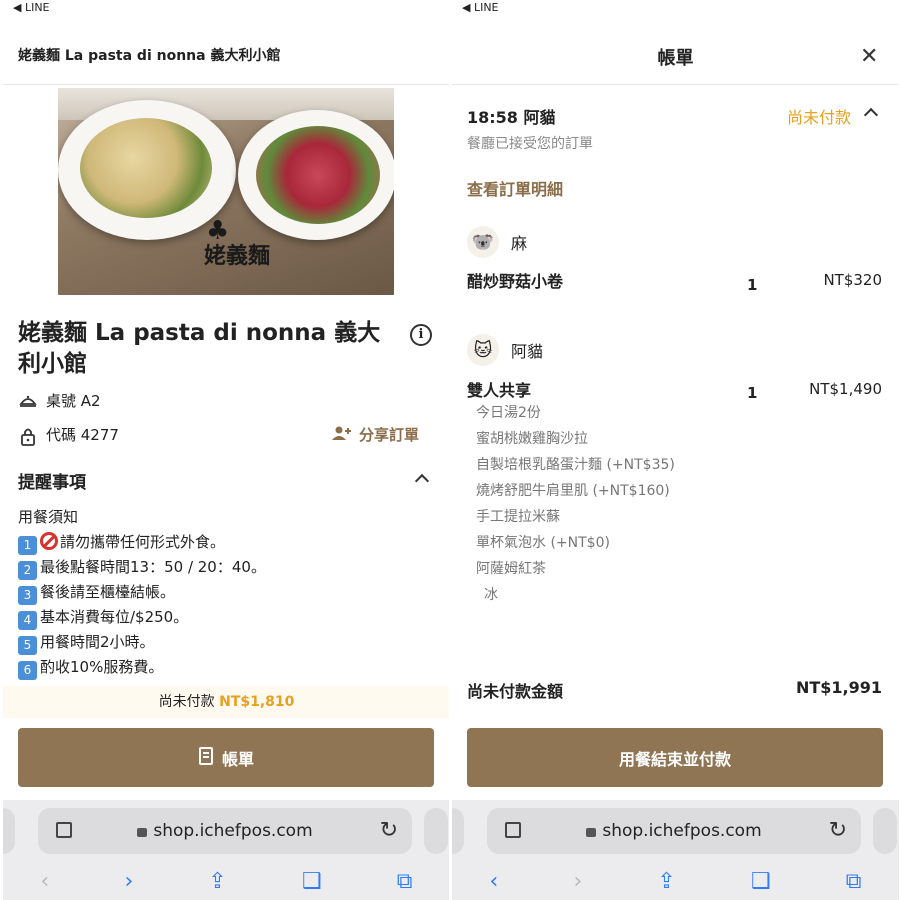  Describe the element at coordinates (519, 243) in the screenshot. I see `person-name: 麻` at that location.